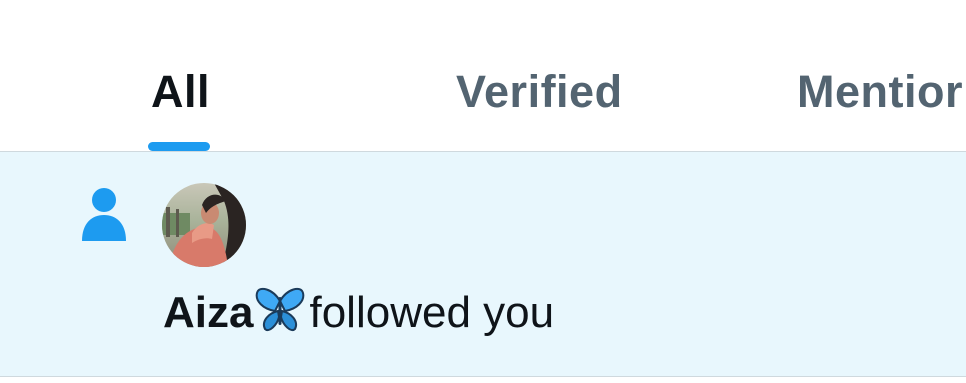 This screenshot has width=966, height=383. What do you see at coordinates (432, 312) in the screenshot?
I see `action-text: followed you` at bounding box center [432, 312].